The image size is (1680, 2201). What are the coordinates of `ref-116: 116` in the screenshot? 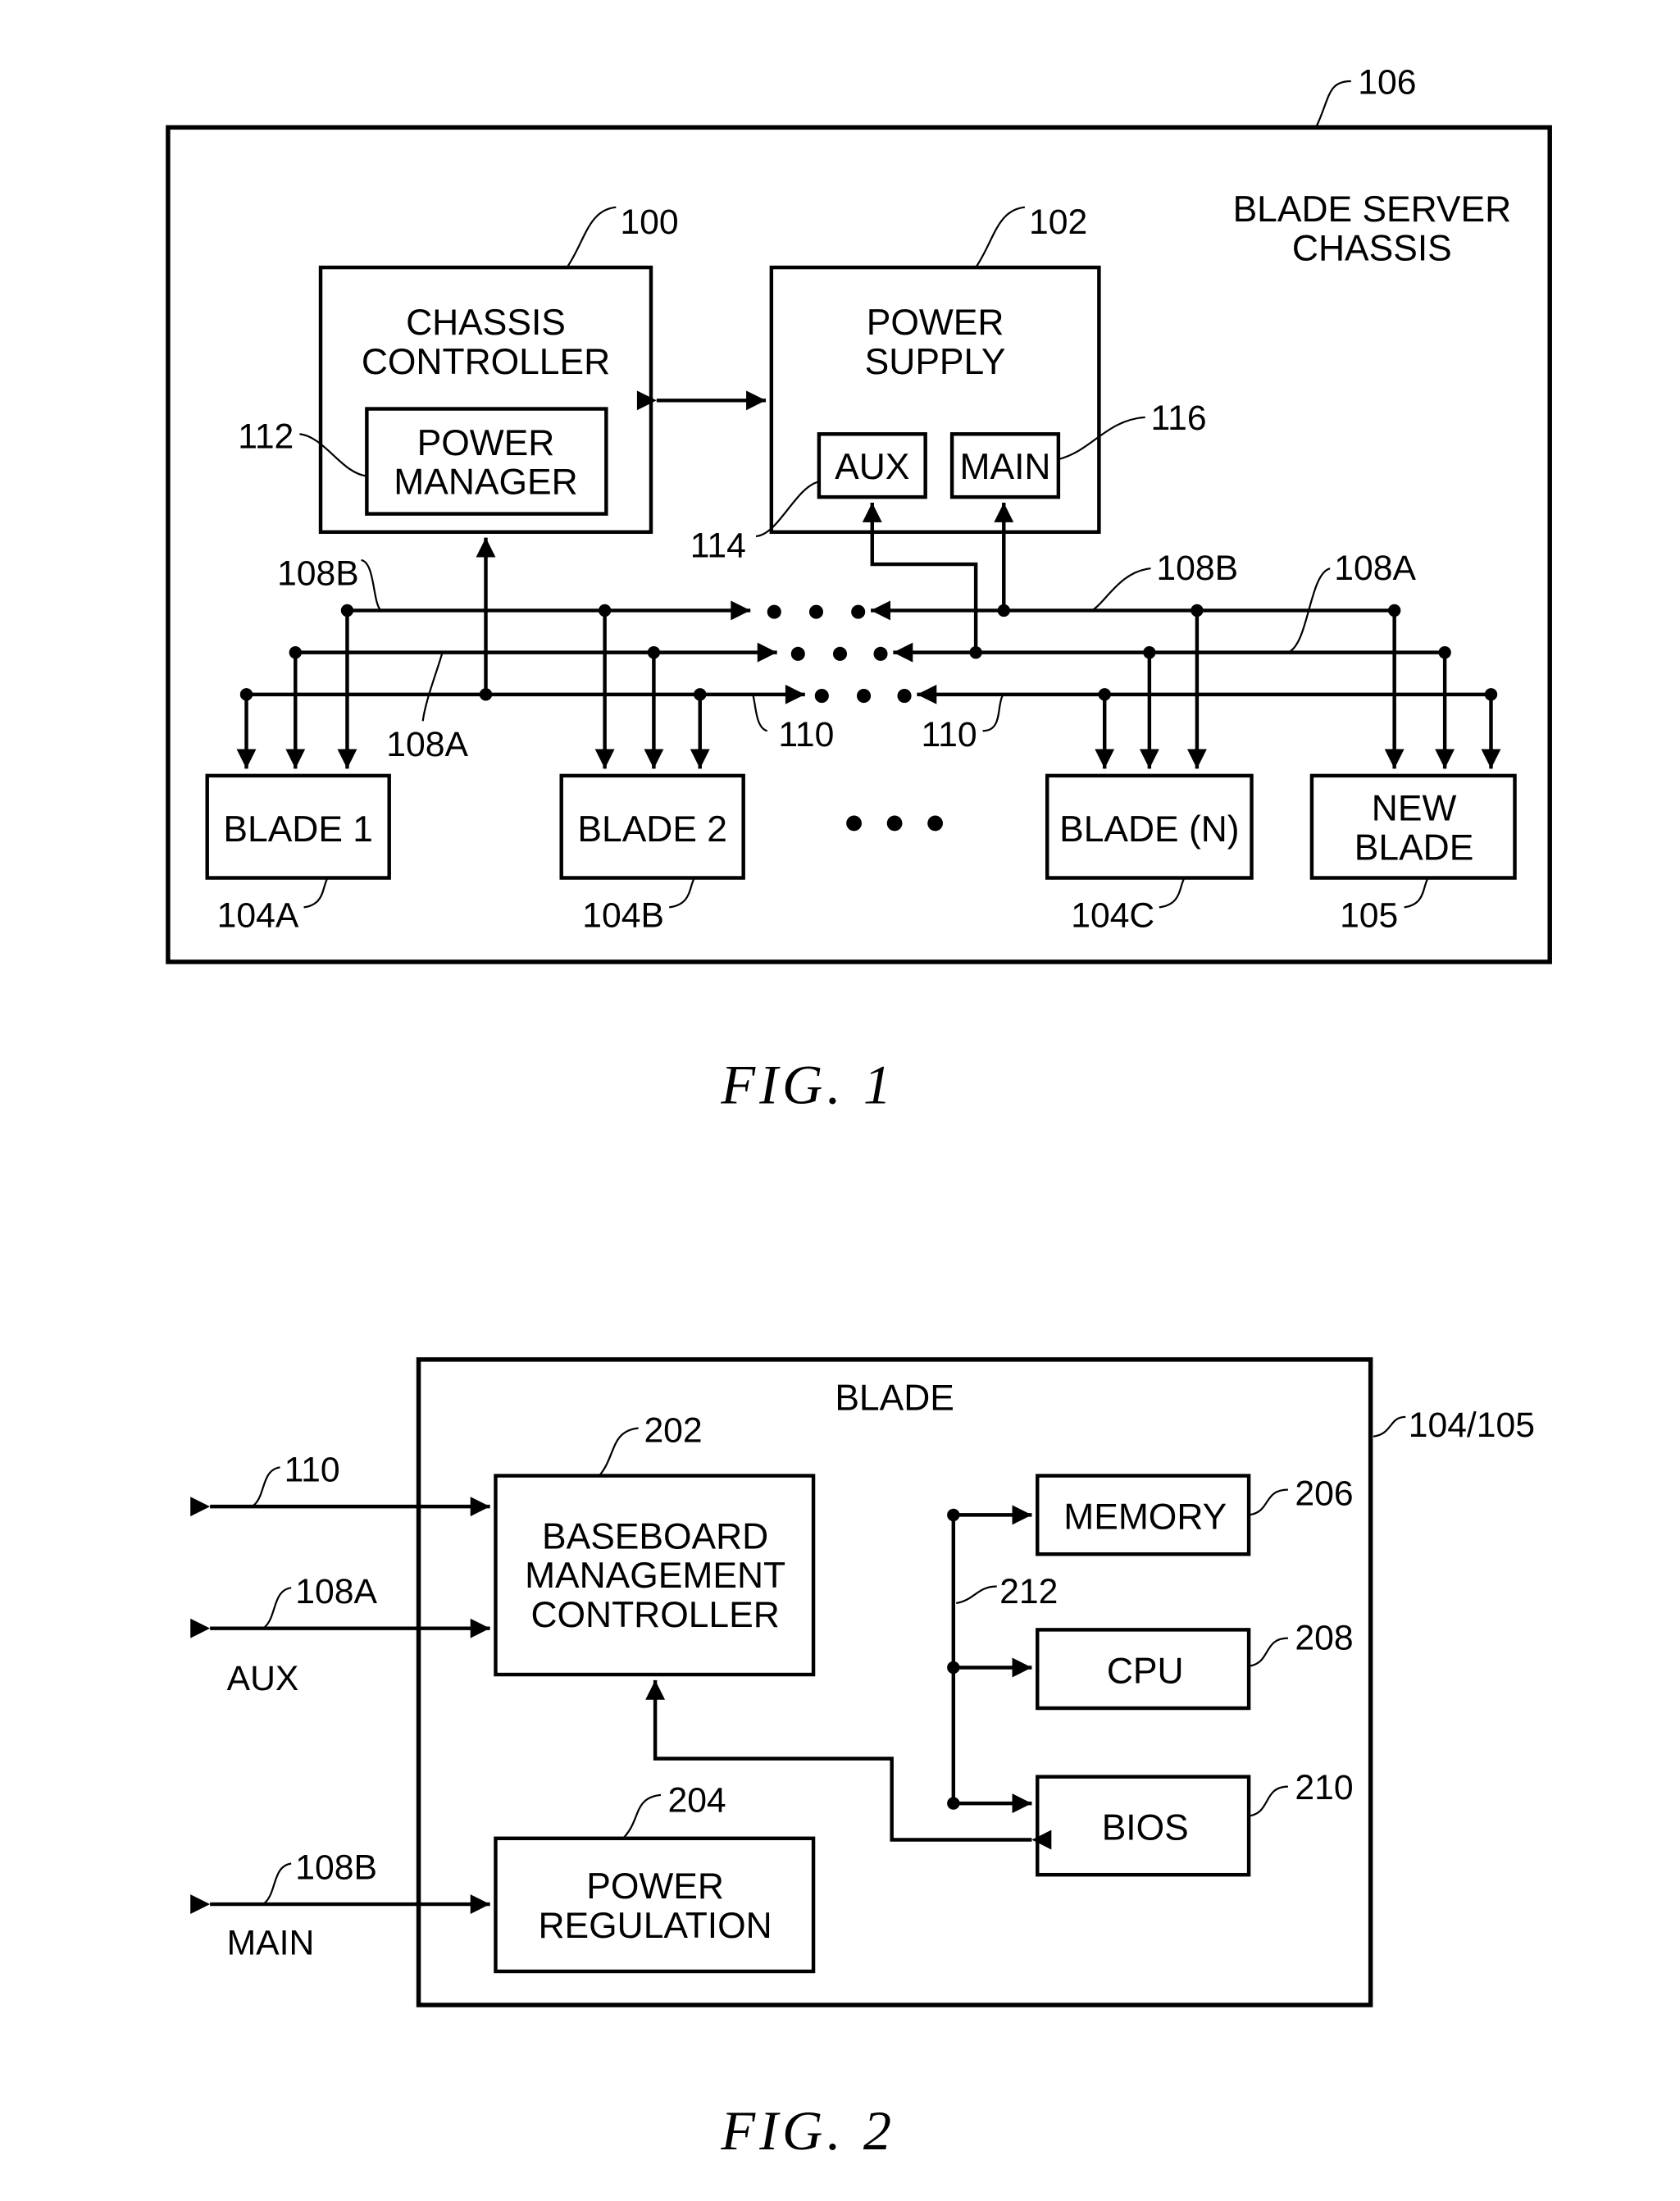 It's located at (1179, 418).